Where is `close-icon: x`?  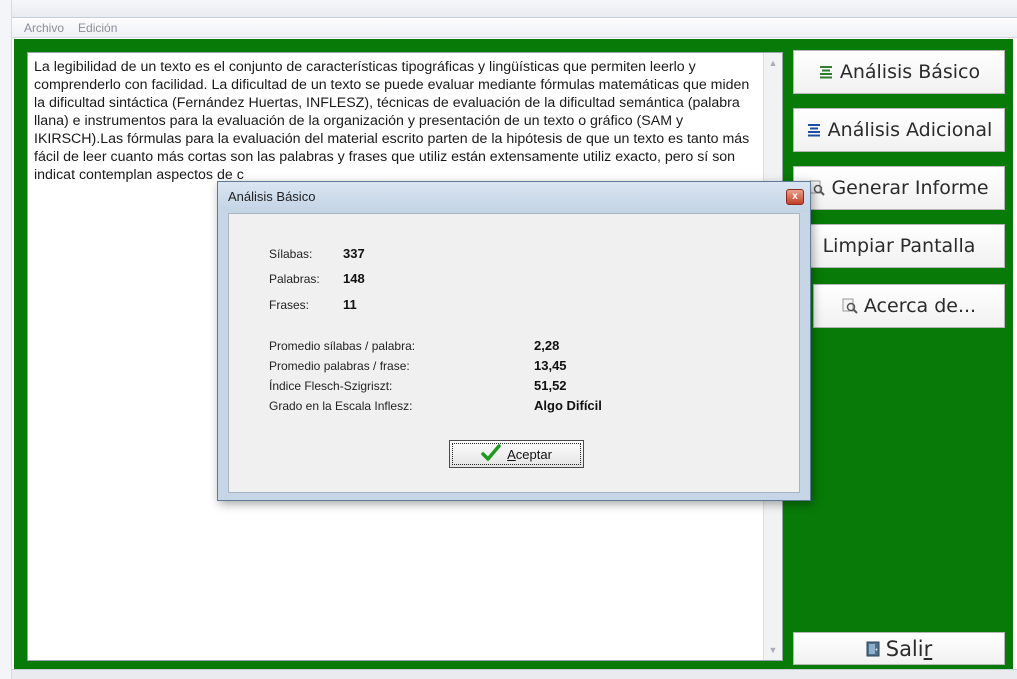 close-icon: x is located at coordinates (795, 197).